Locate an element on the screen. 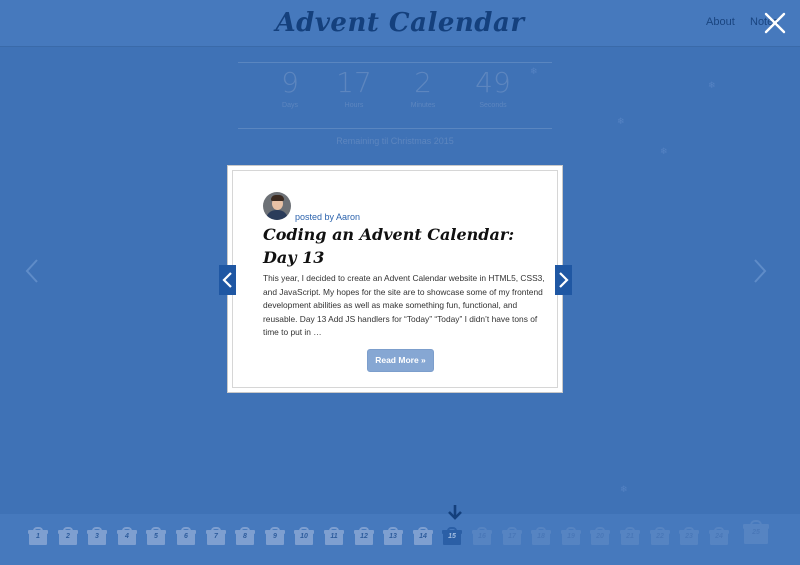  gift-day-number: 16 is located at coordinates (482, 536).